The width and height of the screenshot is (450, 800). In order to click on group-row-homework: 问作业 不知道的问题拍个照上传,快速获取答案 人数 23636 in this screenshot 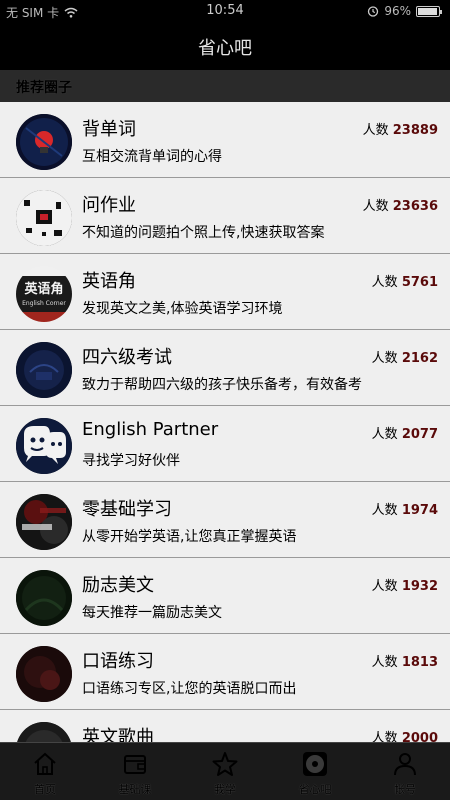, I will do `click(225, 216)`.